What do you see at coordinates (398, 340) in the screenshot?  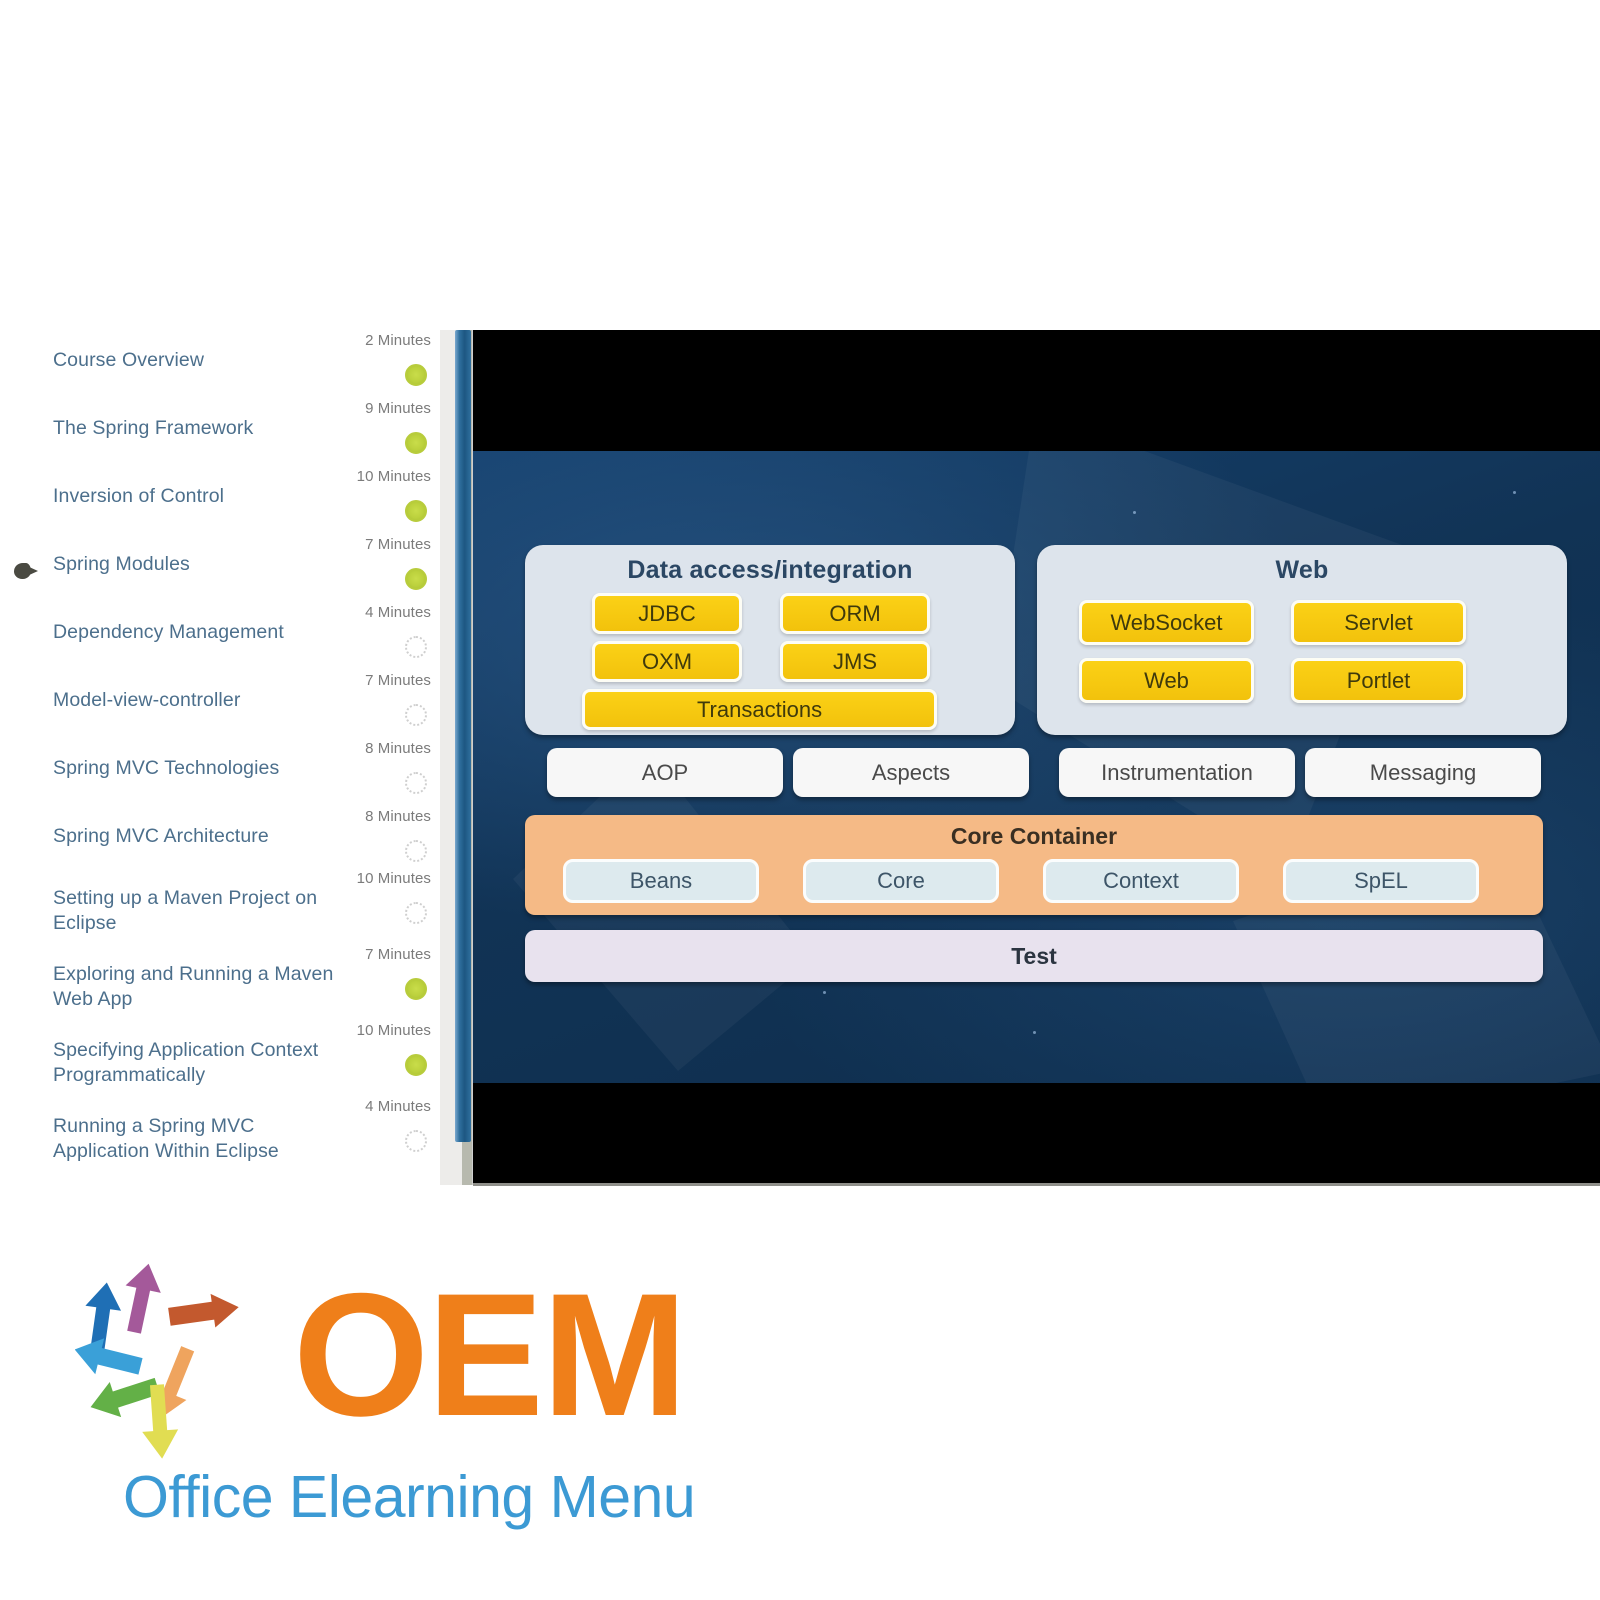 I see `lesson-duration: 2 Minutes` at bounding box center [398, 340].